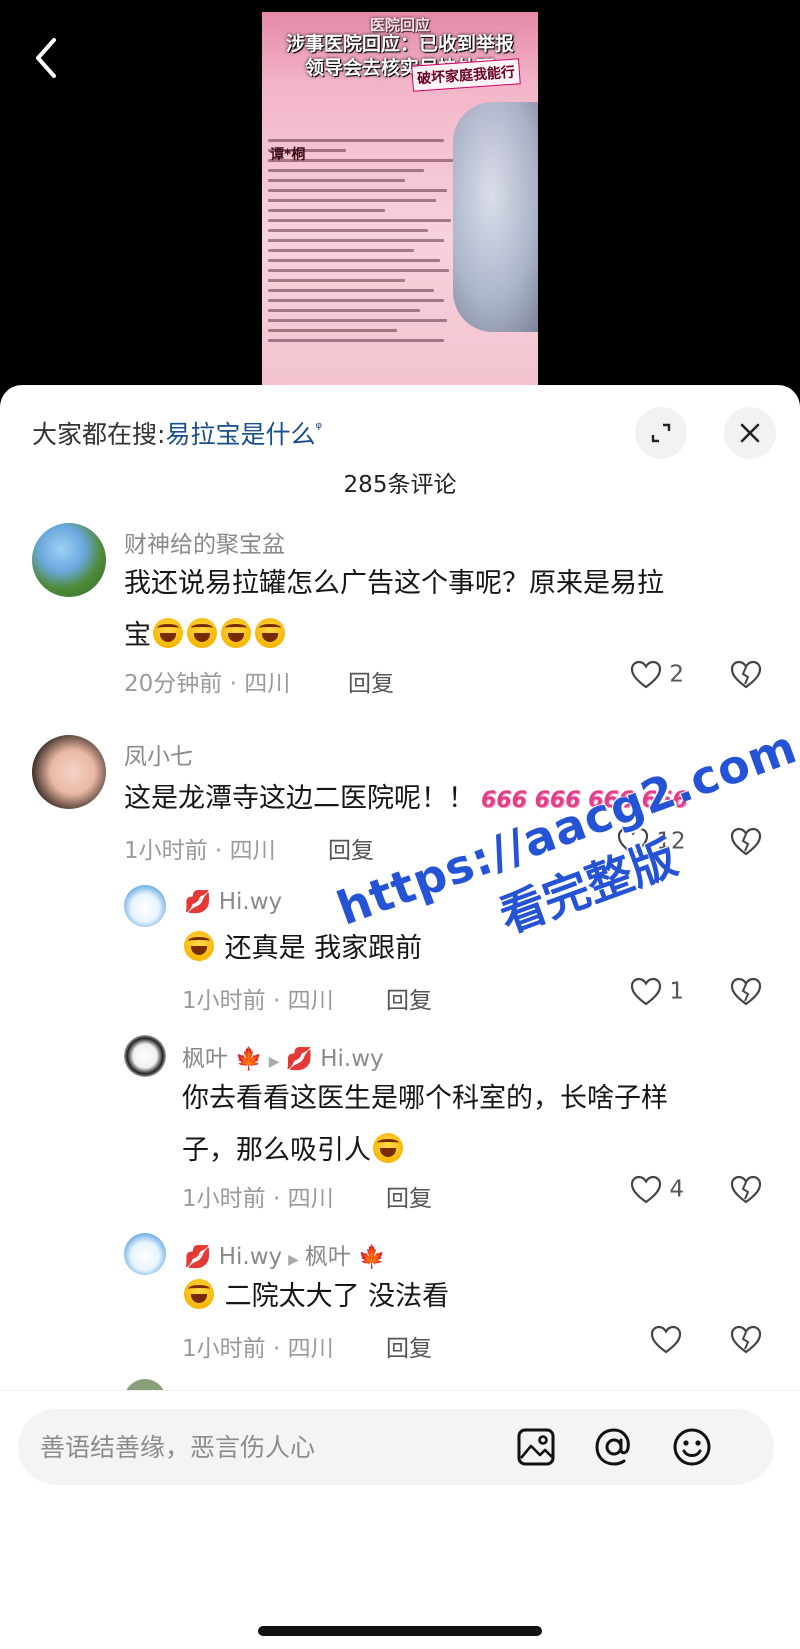 This screenshot has width=800, height=1649. I want to click on reply-text: 你去看看这医生是哪个科室的，长啥子样 子，那么吸引人, so click(425, 1124).